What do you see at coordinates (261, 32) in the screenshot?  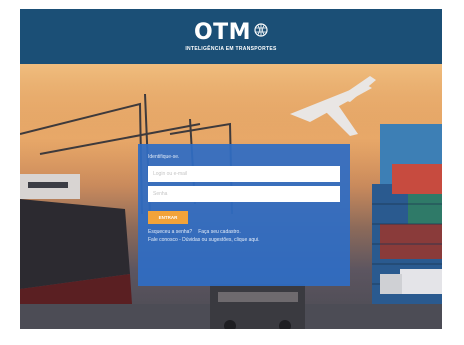 I see `brain-icon` at bounding box center [261, 32].